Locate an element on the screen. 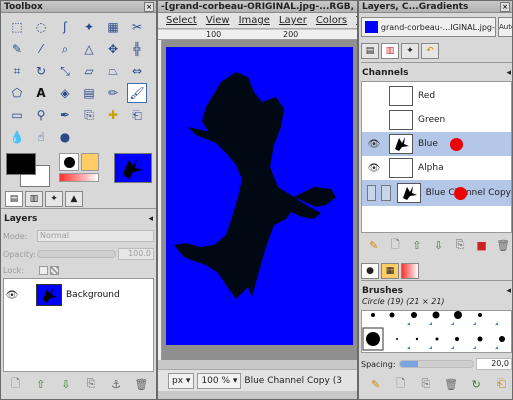 The image size is (513, 400). pencil-icon: ✏ is located at coordinates (113, 93).